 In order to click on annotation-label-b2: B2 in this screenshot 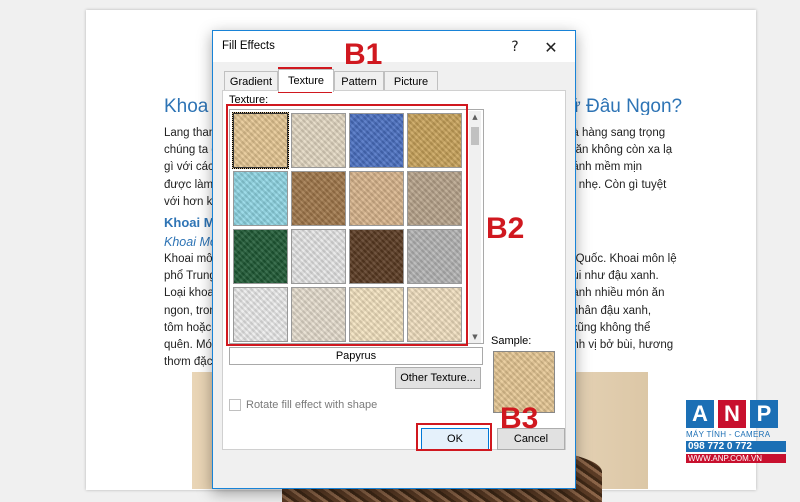, I will do `click(505, 228)`.